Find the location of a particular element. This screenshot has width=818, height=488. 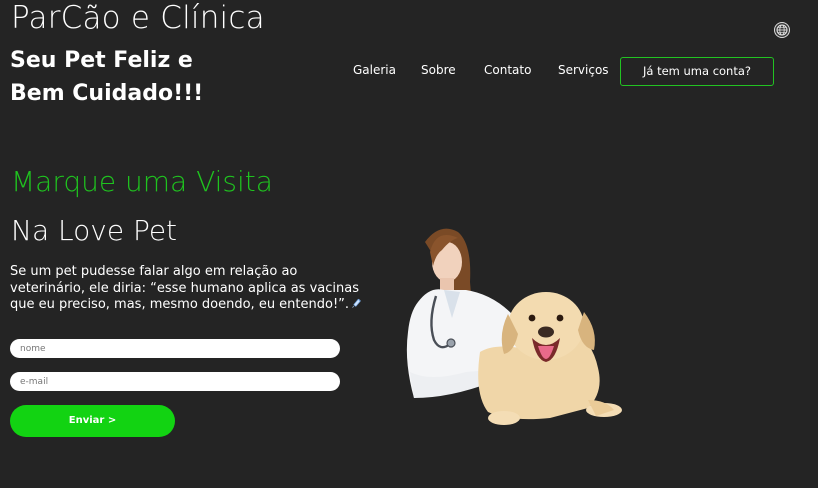

nav-item-servicos: Serviços is located at coordinates (583, 70).